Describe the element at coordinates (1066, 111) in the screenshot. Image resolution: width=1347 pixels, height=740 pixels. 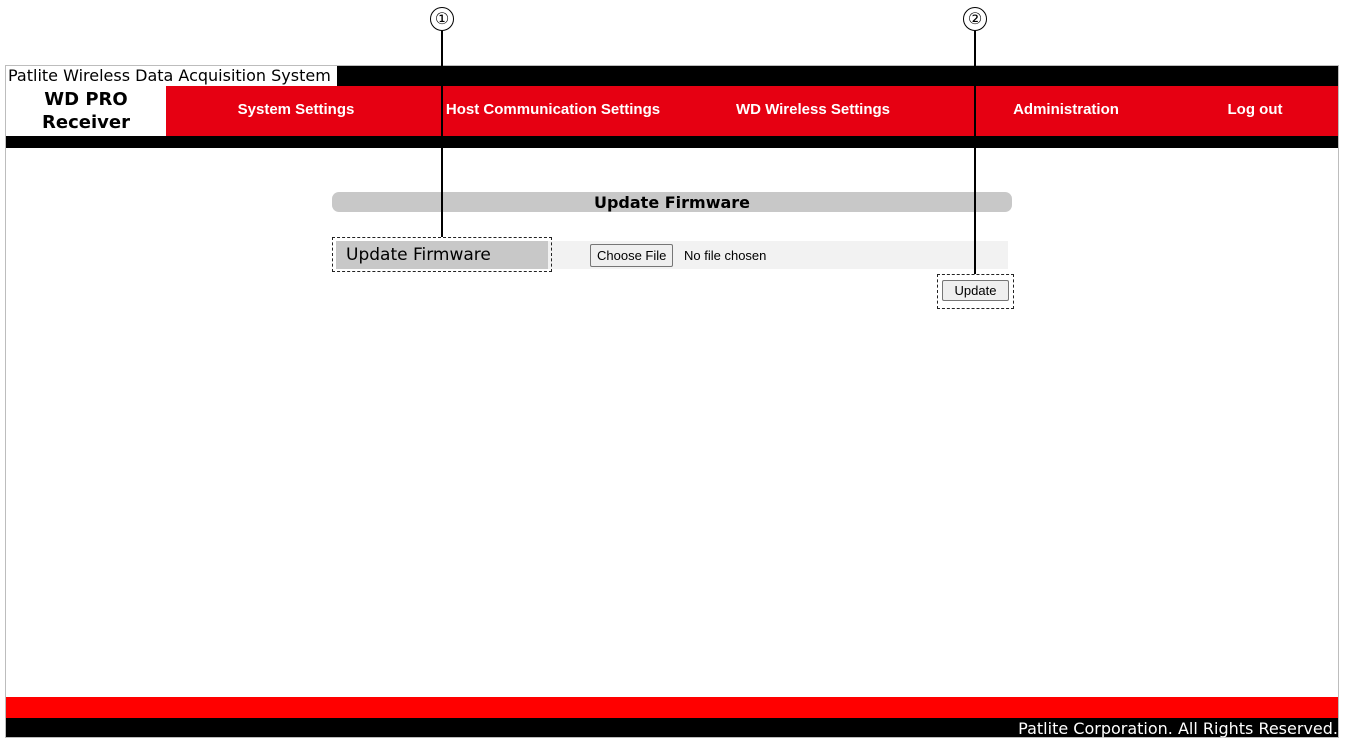
I see `nav-administration: Administration` at that location.